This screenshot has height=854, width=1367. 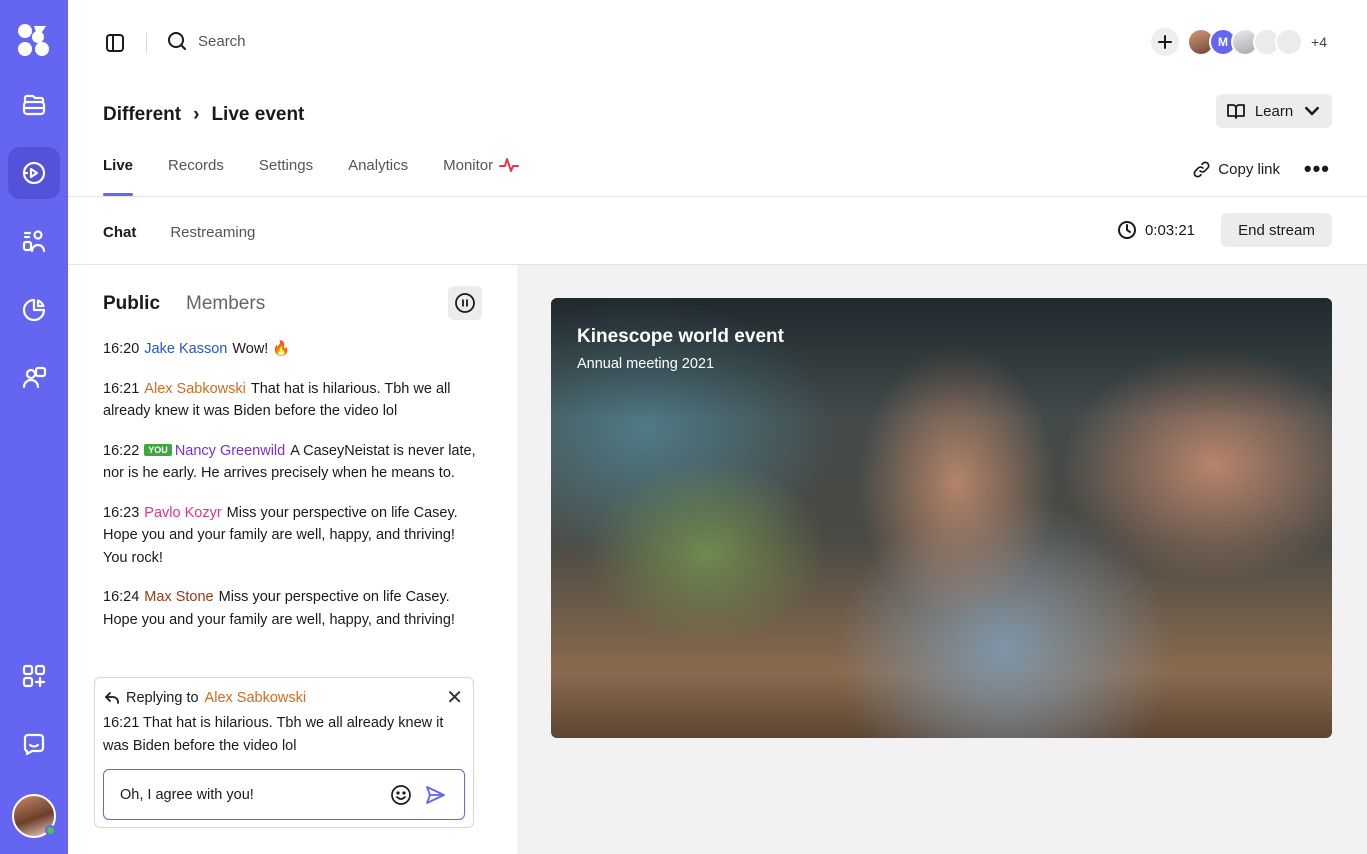 What do you see at coordinates (1126, 230) in the screenshot?
I see `clock-icon` at bounding box center [1126, 230].